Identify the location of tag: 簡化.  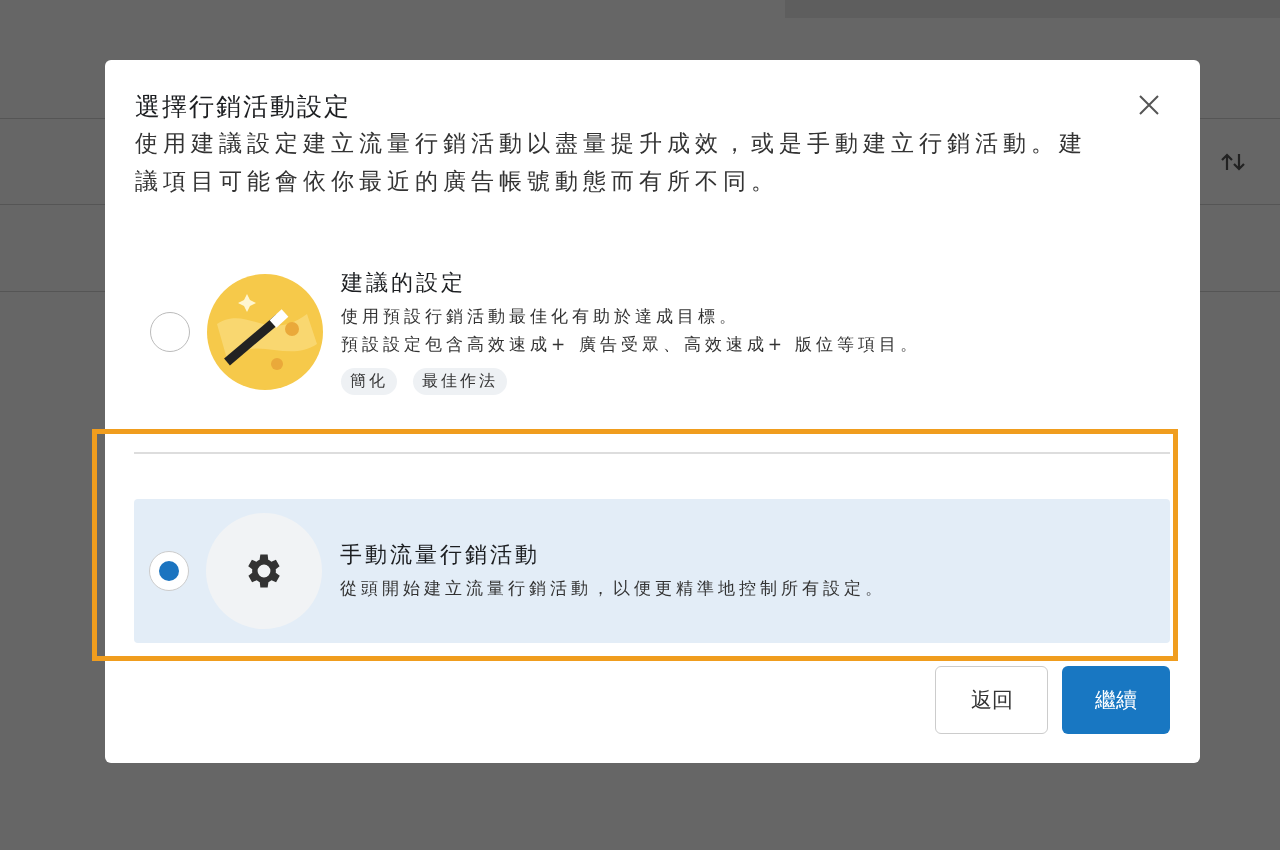
(369, 381).